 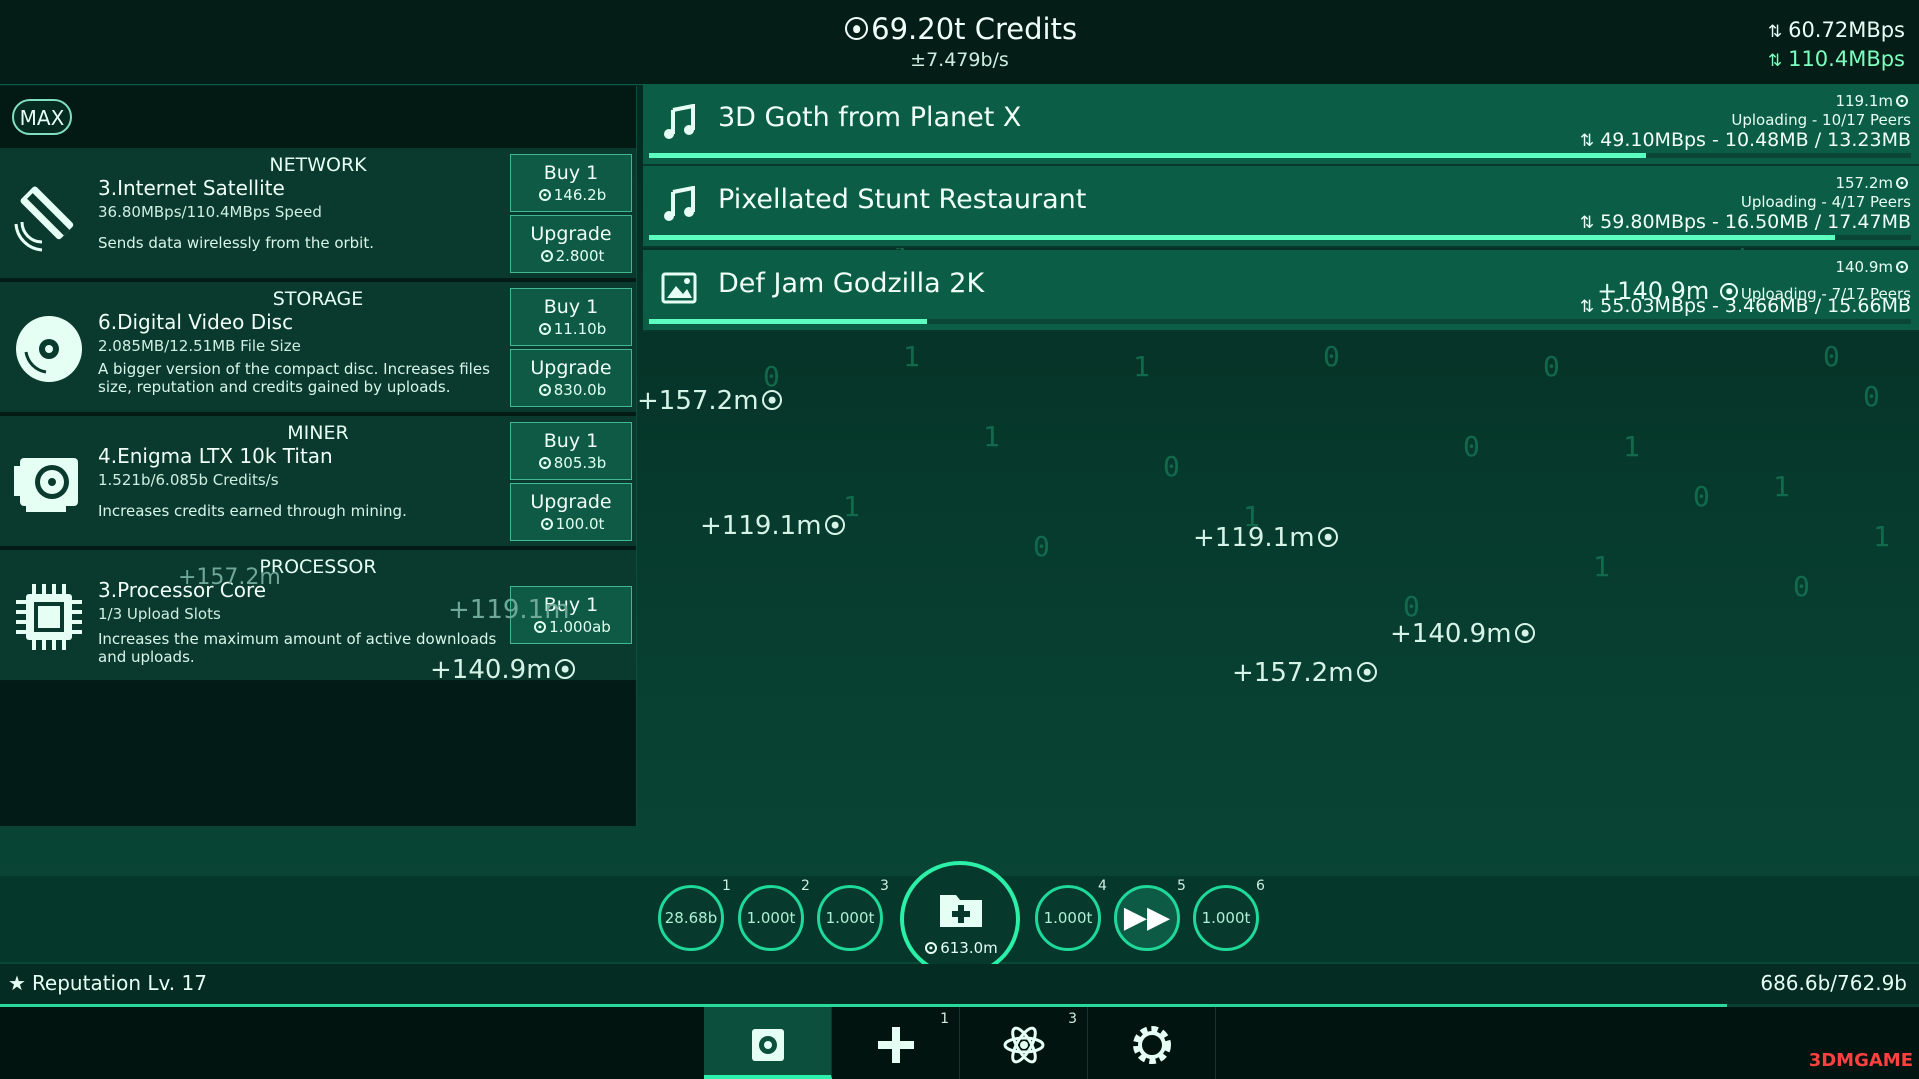 I want to click on fast-forward-icon: ▶▶, so click(x=1147, y=917).